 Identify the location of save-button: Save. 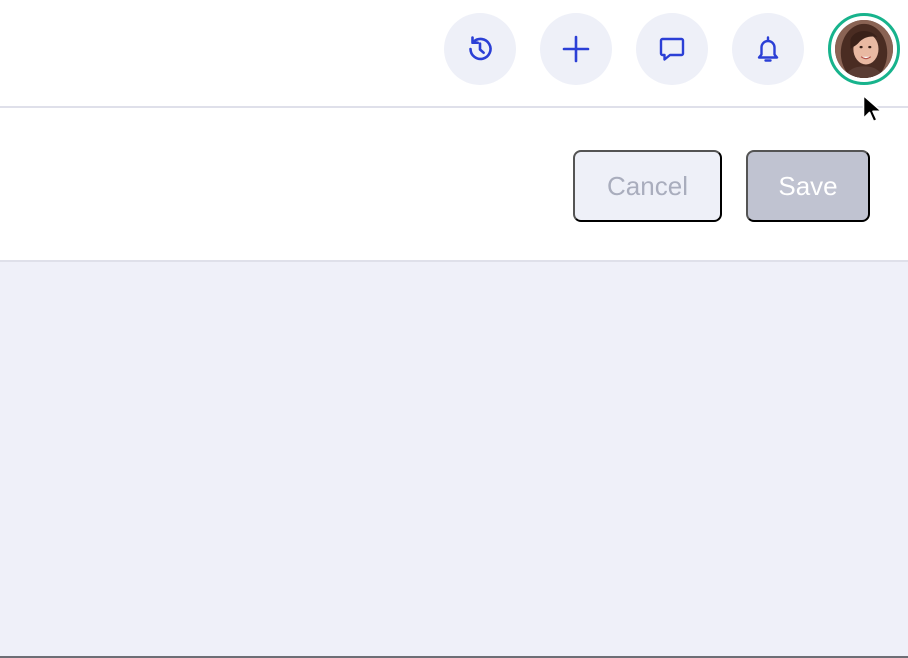
(808, 186).